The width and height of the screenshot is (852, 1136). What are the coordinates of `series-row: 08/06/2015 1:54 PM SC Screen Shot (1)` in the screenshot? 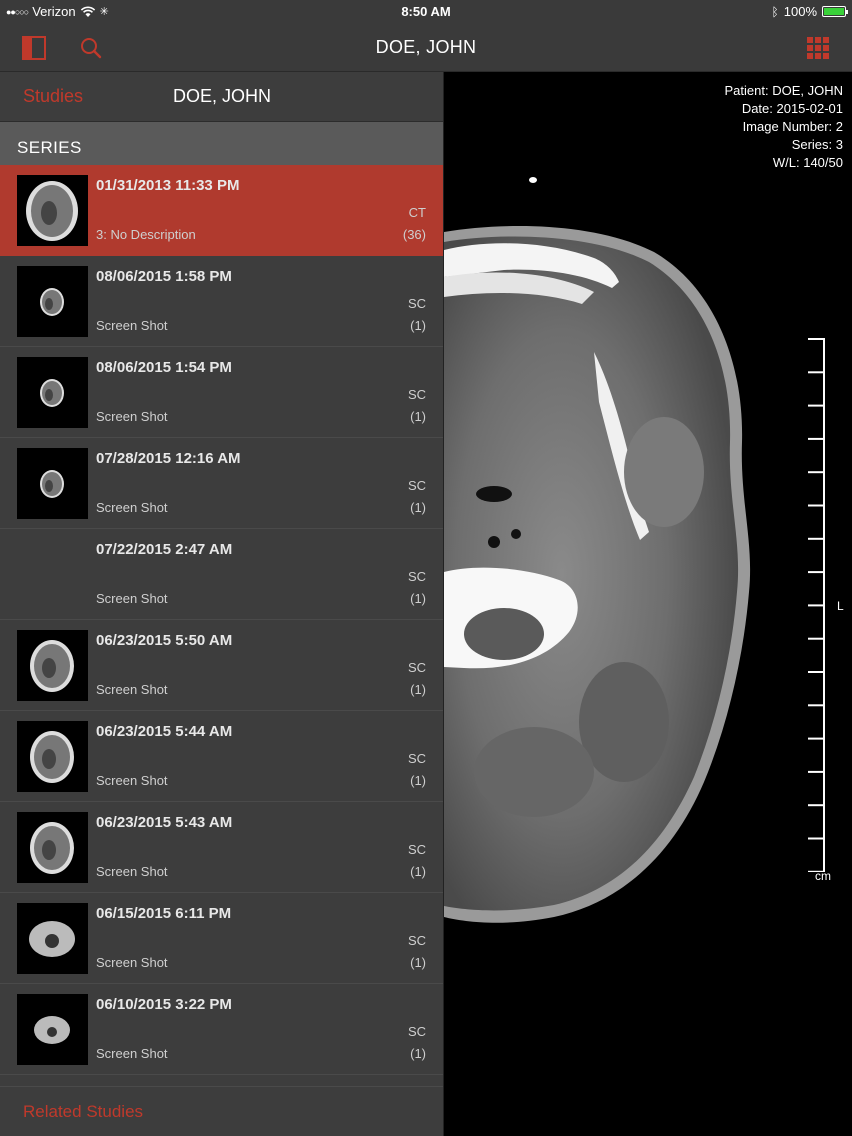 It's located at (221, 392).